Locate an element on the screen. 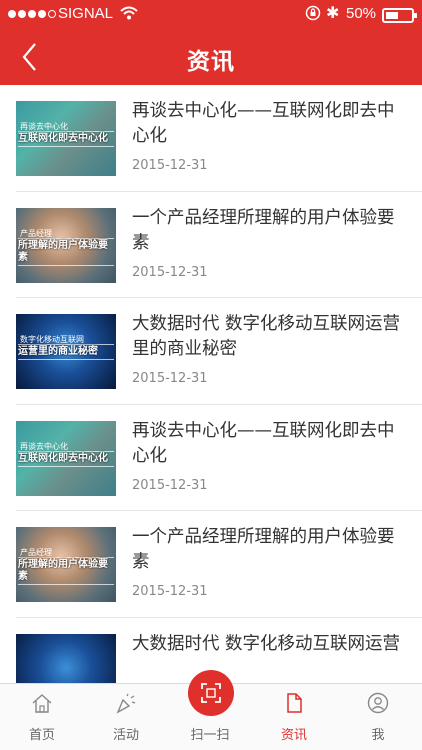 This screenshot has width=422, height=750. tab-bar: 首页 活动 扫一扫 资讯 我 is located at coordinates (211, 710).